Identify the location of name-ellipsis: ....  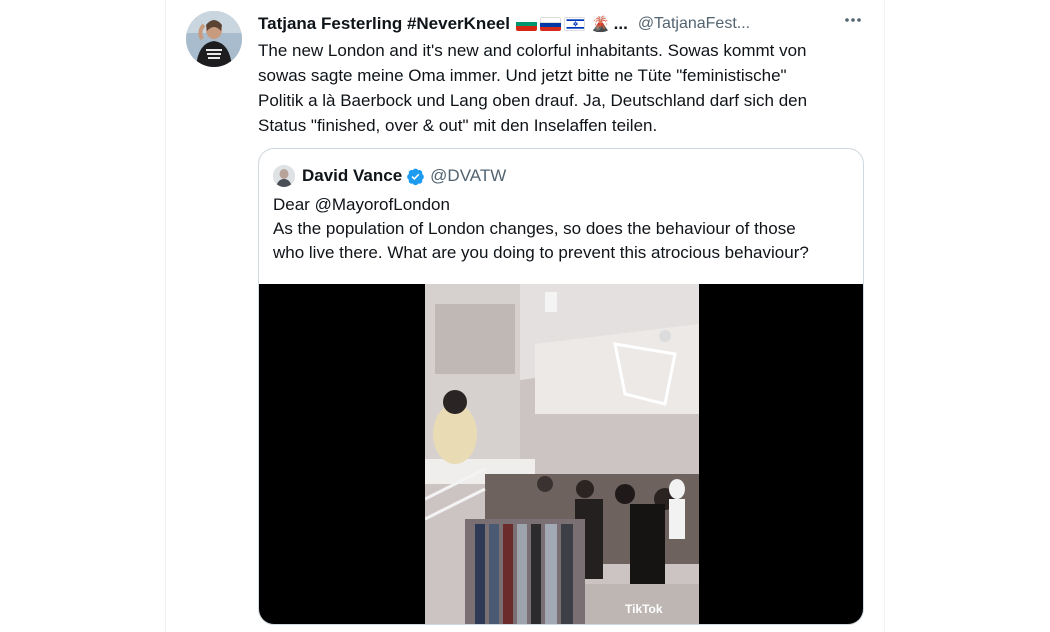
(620, 23).